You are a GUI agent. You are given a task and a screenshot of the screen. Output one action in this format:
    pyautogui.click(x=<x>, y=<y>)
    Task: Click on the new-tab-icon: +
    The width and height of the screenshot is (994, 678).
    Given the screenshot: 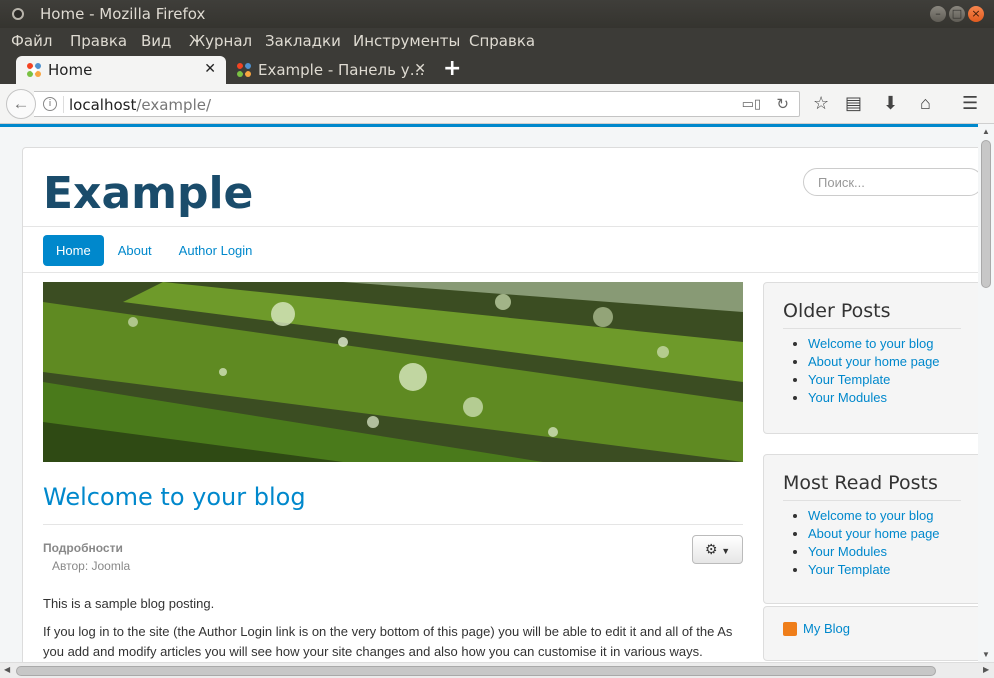 What is the action you would take?
    pyautogui.click(x=452, y=68)
    